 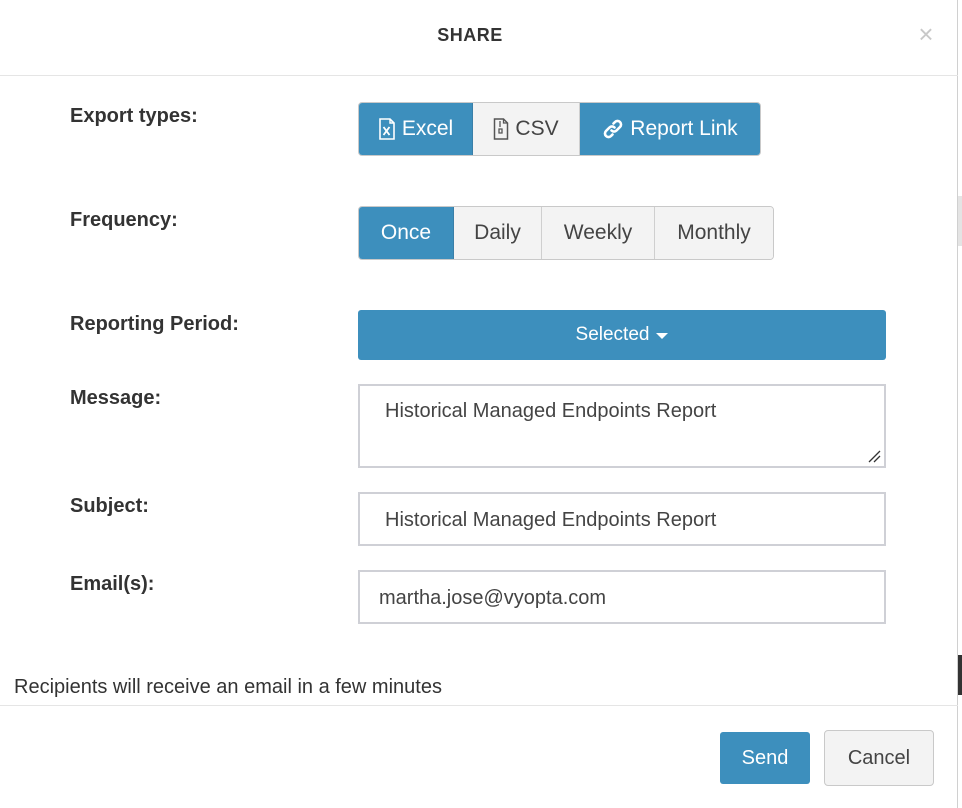 What do you see at coordinates (612, 334) in the screenshot?
I see `reporting-period-value: Selected` at bounding box center [612, 334].